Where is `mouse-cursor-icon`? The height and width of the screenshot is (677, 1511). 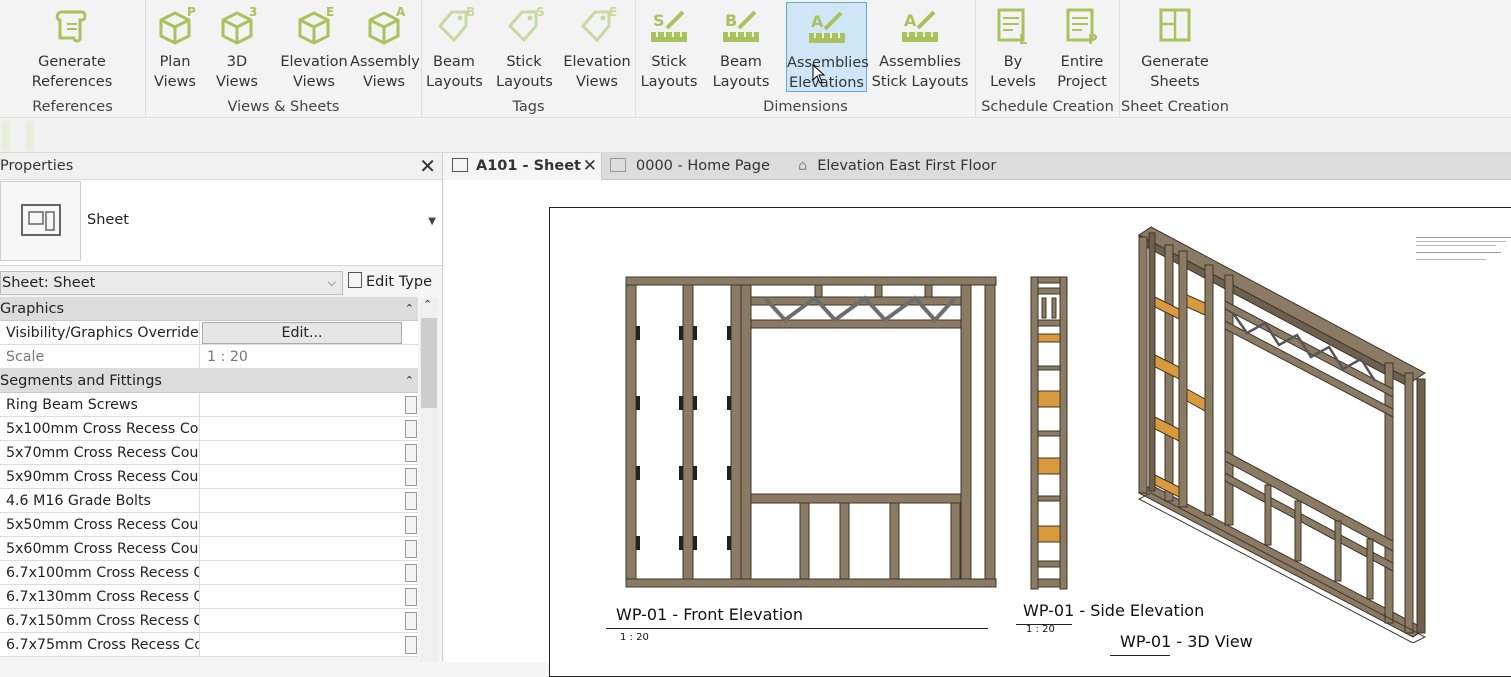 mouse-cursor-icon is located at coordinates (819, 74).